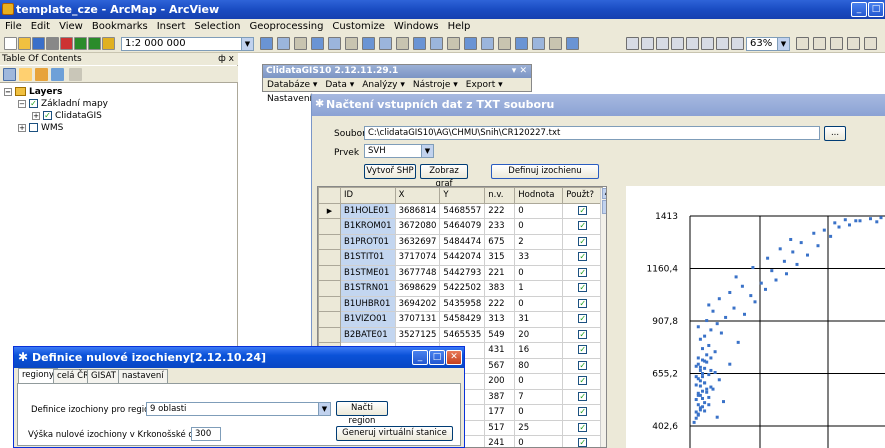 Image resolution: width=885 pixels, height=448 pixels. What do you see at coordinates (461, 288) in the screenshot?
I see `table-row: B1STRN01 3698629 5422502 383 1 ✓` at bounding box center [461, 288].